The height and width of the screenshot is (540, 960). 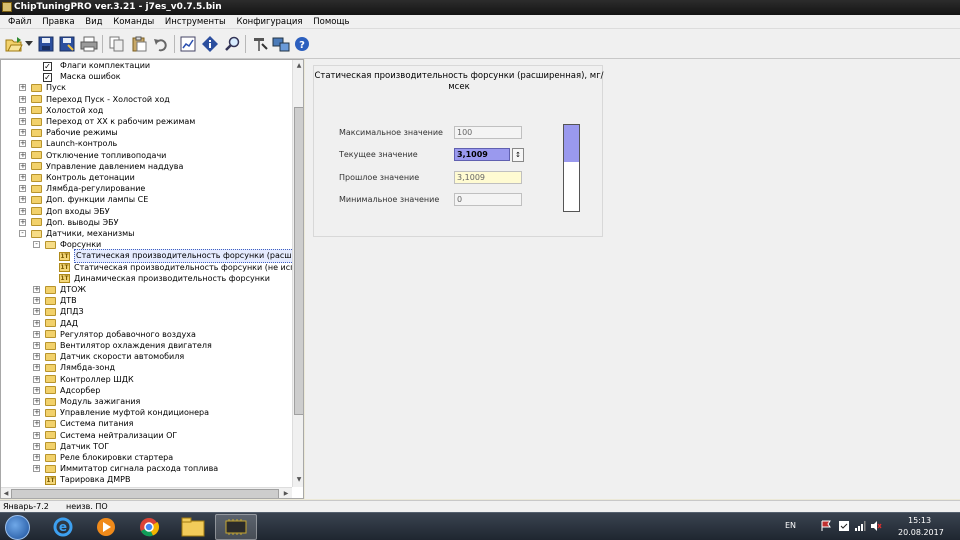 I want to click on scroll-thumb-horizontal, so click(x=145, y=493).